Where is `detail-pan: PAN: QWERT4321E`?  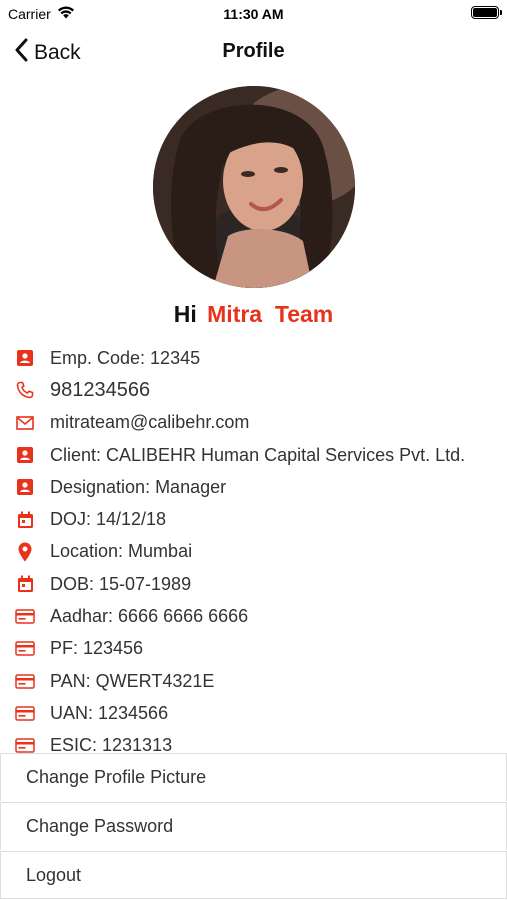
detail-pan: PAN: QWERT4321E is located at coordinates (260, 681).